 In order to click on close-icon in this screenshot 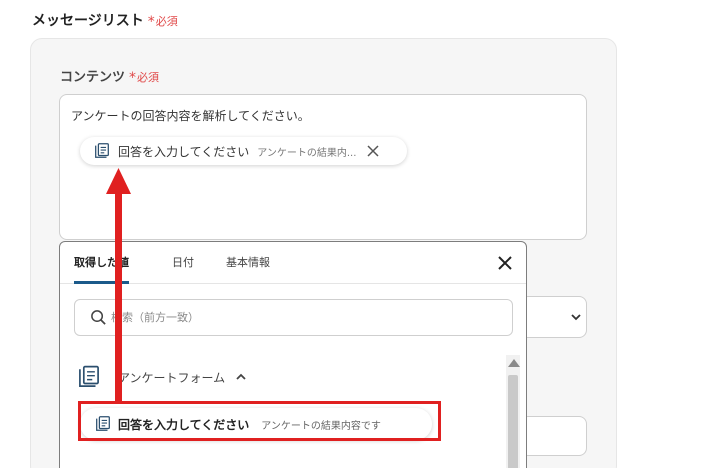, I will do `click(505, 263)`.